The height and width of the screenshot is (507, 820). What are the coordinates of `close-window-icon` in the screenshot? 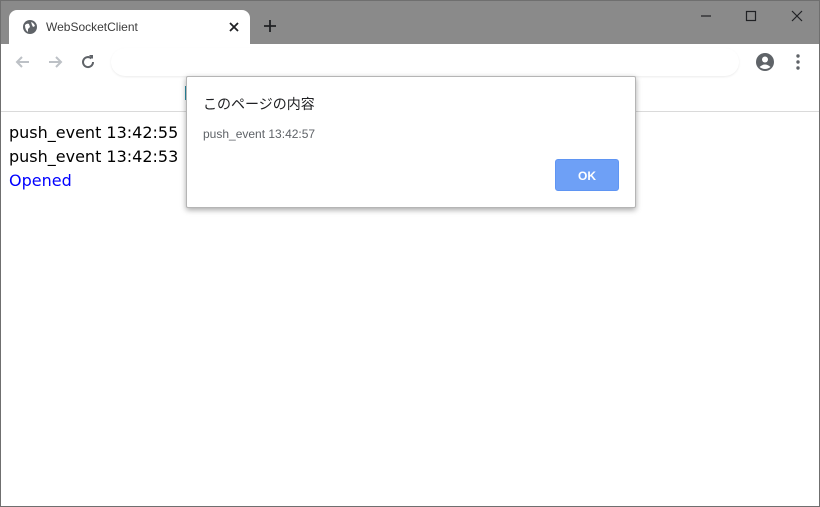 It's located at (797, 16).